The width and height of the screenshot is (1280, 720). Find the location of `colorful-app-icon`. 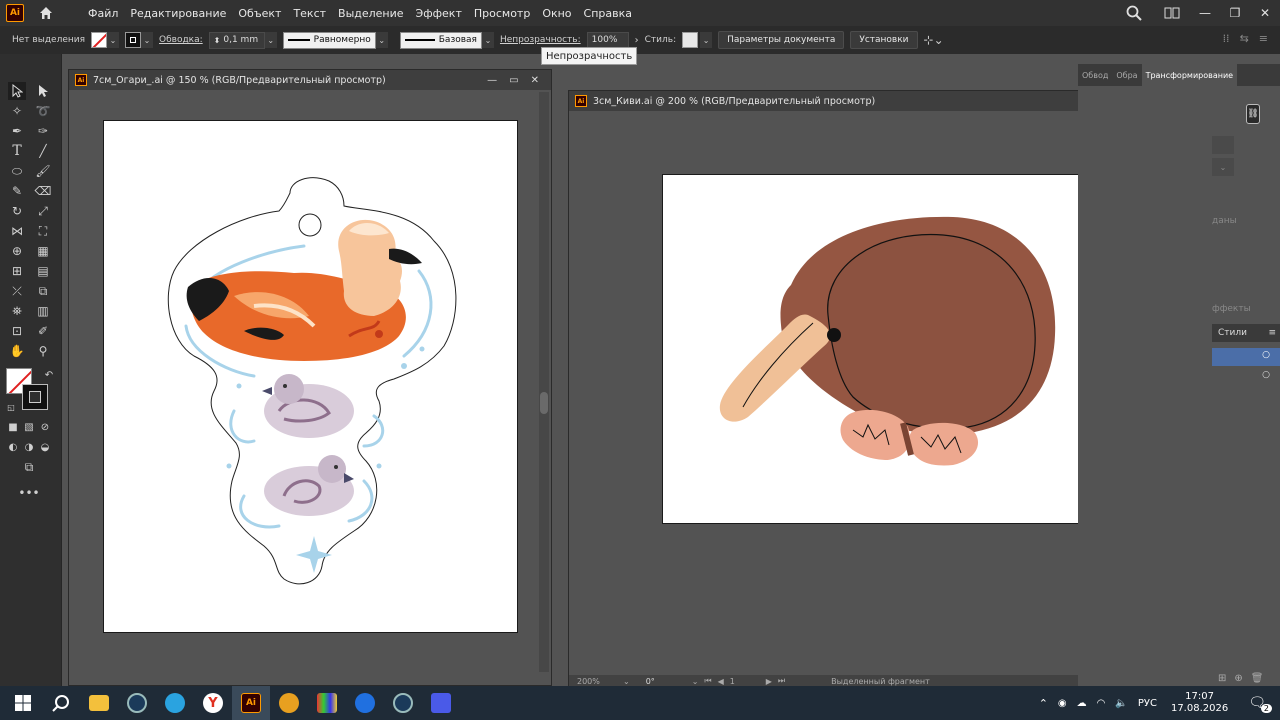

colorful-app-icon is located at coordinates (327, 703).